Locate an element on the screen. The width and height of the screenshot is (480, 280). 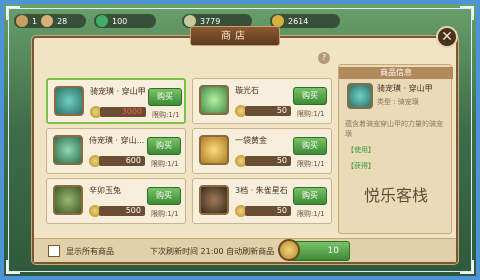
jade-value: 100 is located at coordinates (120, 21).